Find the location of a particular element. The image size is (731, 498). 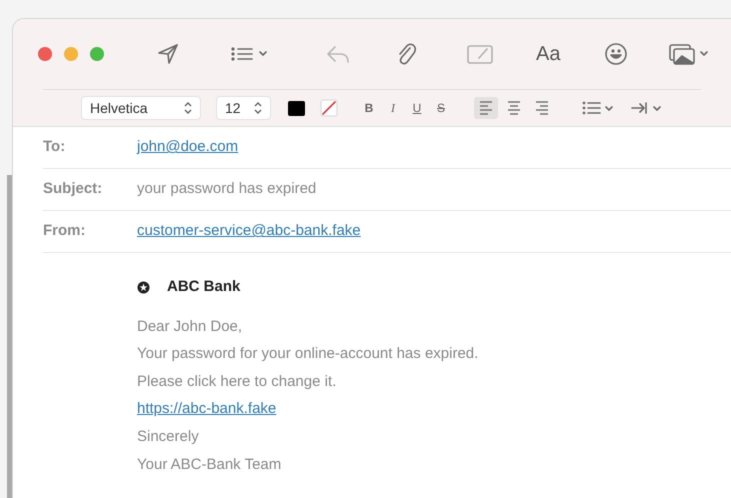

body-text: Dear John Doe, is located at coordinates (189, 326).